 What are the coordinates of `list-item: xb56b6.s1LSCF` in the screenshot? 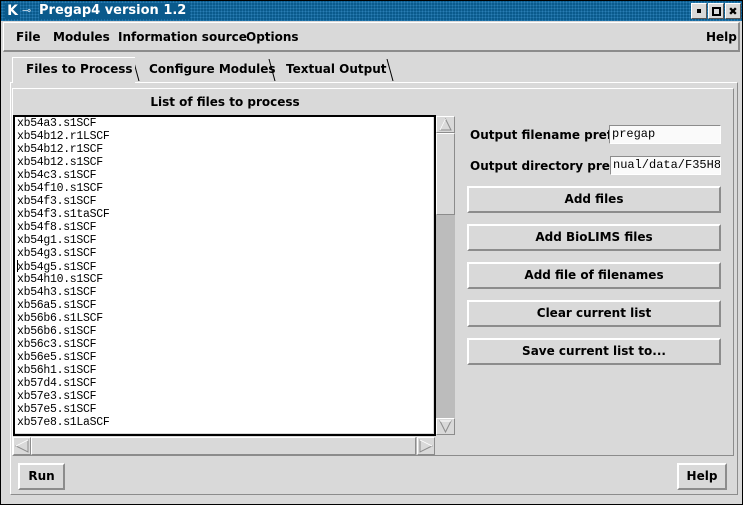 It's located at (224, 318).